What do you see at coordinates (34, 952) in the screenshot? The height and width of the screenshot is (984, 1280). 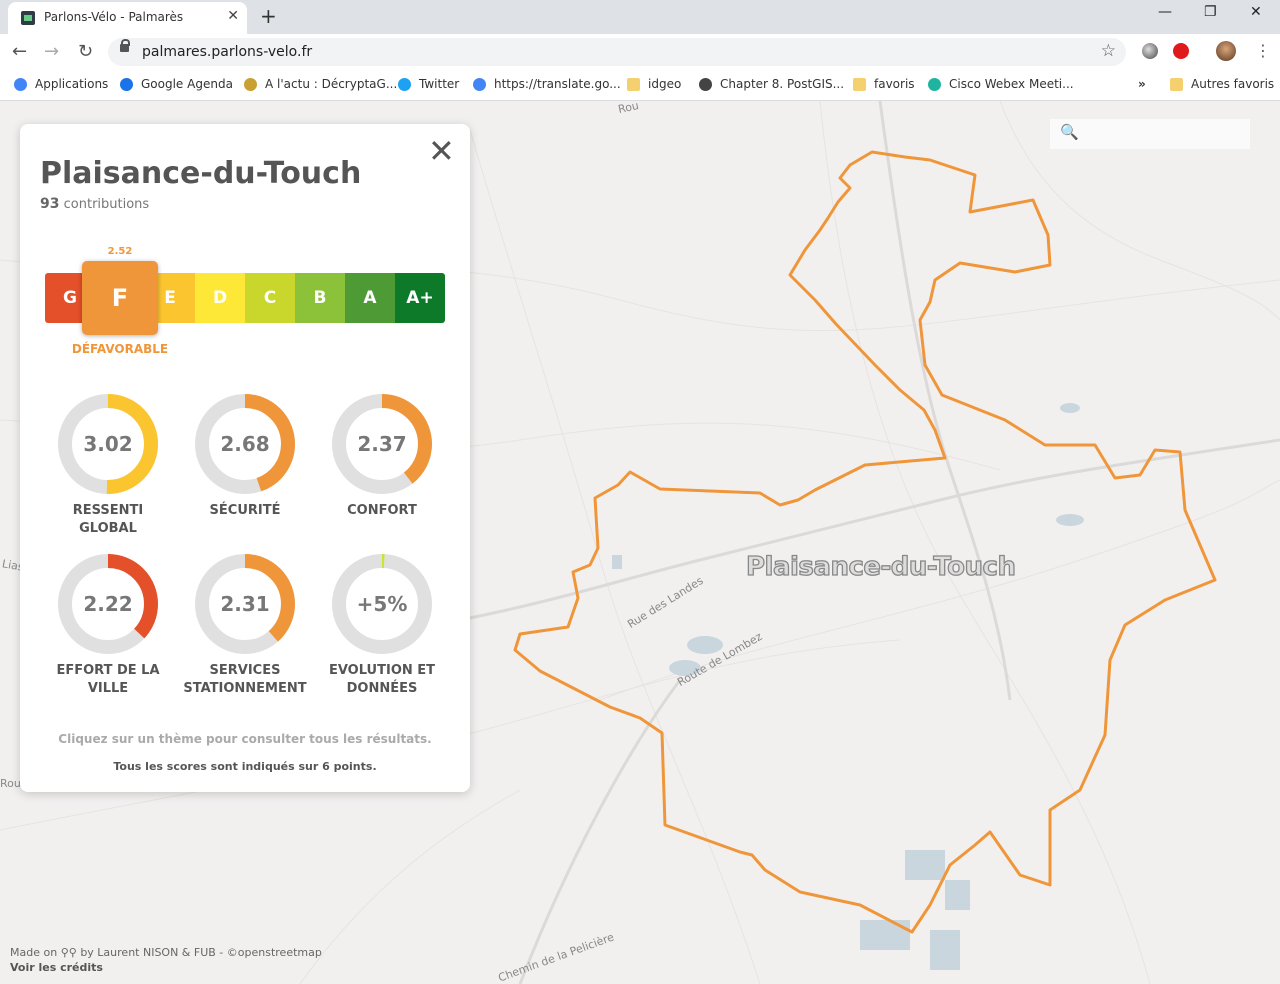 I see `made-on-label: Made on` at bounding box center [34, 952].